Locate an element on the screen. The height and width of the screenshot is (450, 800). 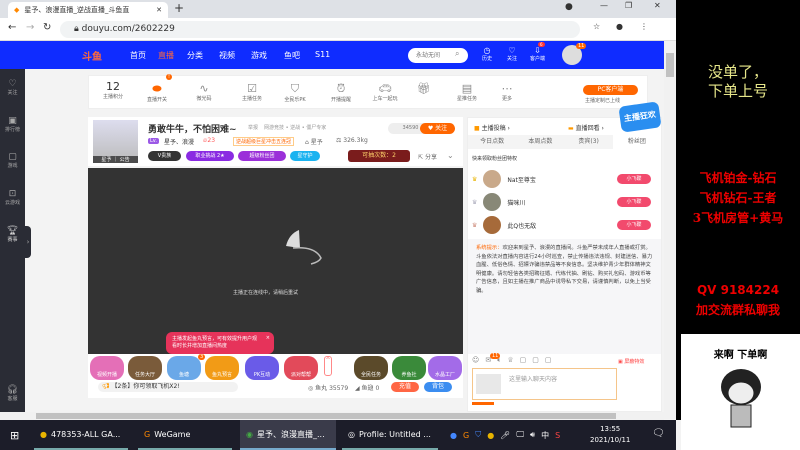
profile-icon: ● is located at coordinates (569, 7).